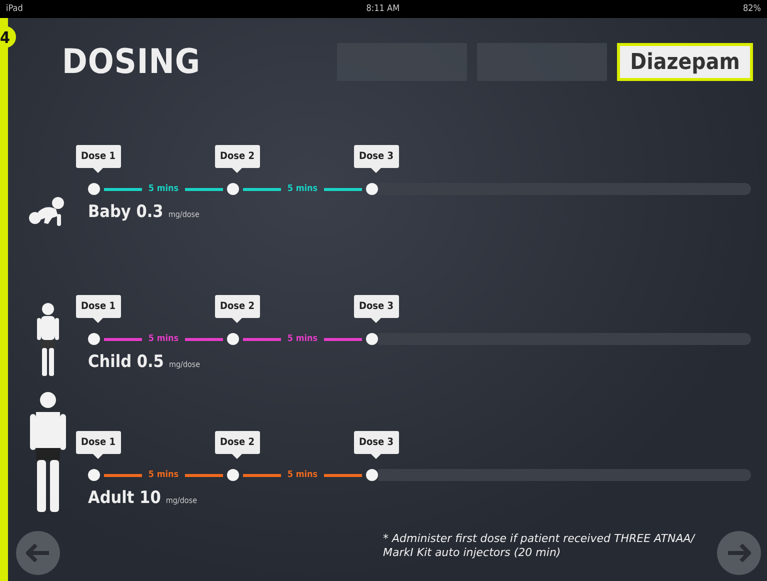  I want to click on back-button, so click(38, 553).